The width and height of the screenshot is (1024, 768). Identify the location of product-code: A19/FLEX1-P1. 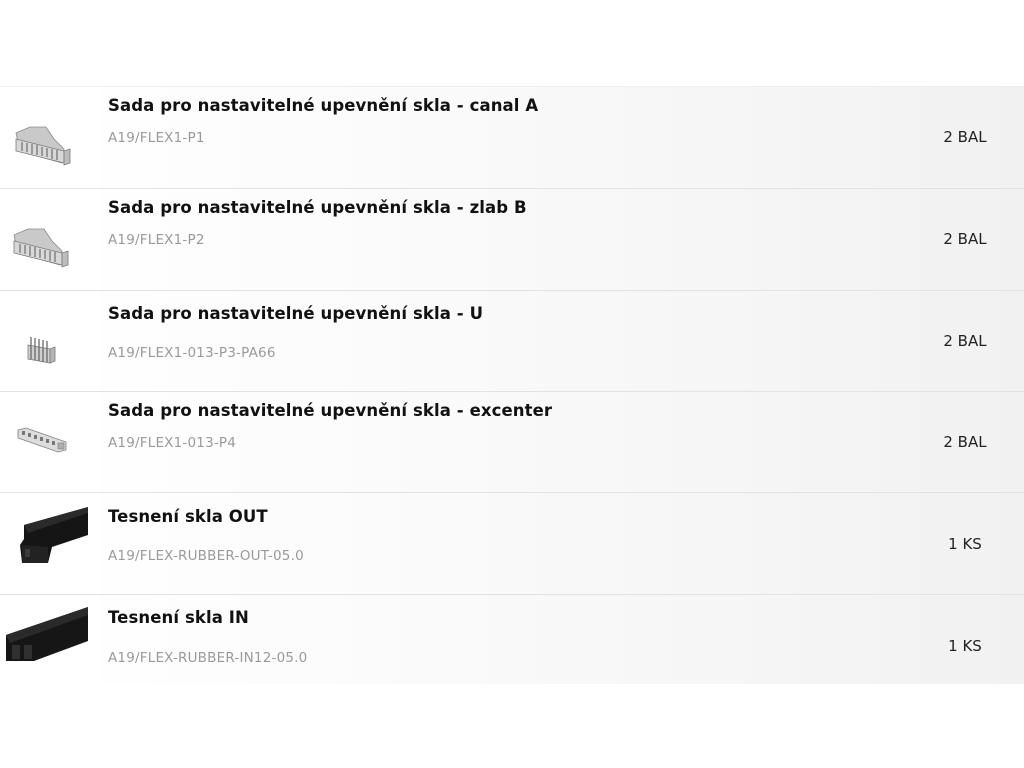
(156, 138).